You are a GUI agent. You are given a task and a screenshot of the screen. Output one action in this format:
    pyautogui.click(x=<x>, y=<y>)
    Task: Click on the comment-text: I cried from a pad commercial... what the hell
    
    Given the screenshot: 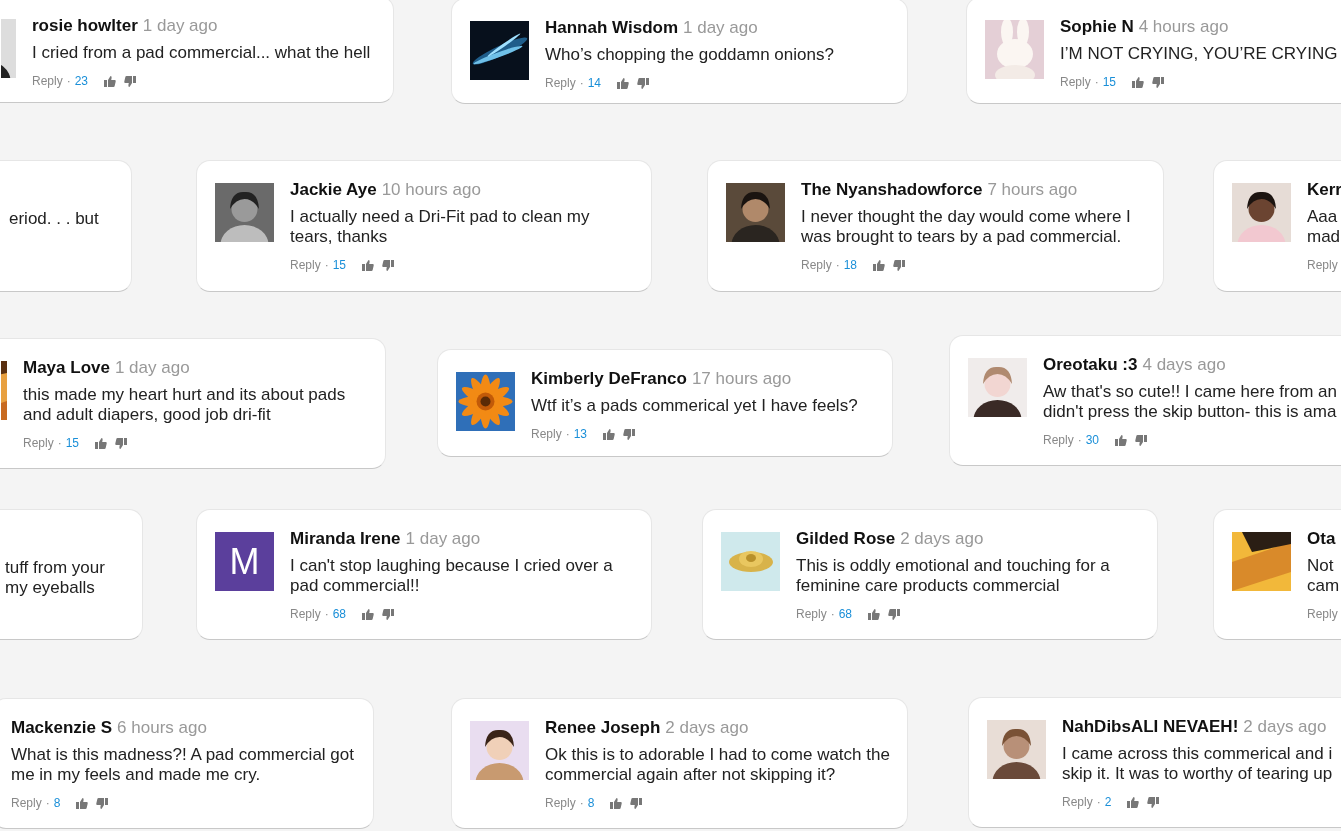 What is the action you would take?
    pyautogui.click(x=201, y=53)
    